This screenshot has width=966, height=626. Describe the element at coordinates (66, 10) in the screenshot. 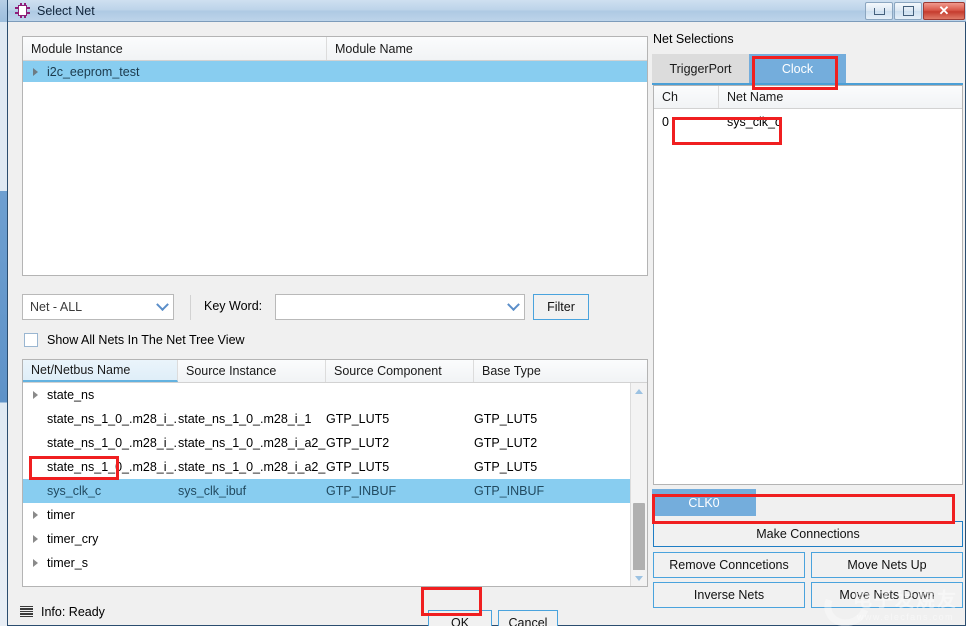

I see `dialog-title: Select Net` at that location.